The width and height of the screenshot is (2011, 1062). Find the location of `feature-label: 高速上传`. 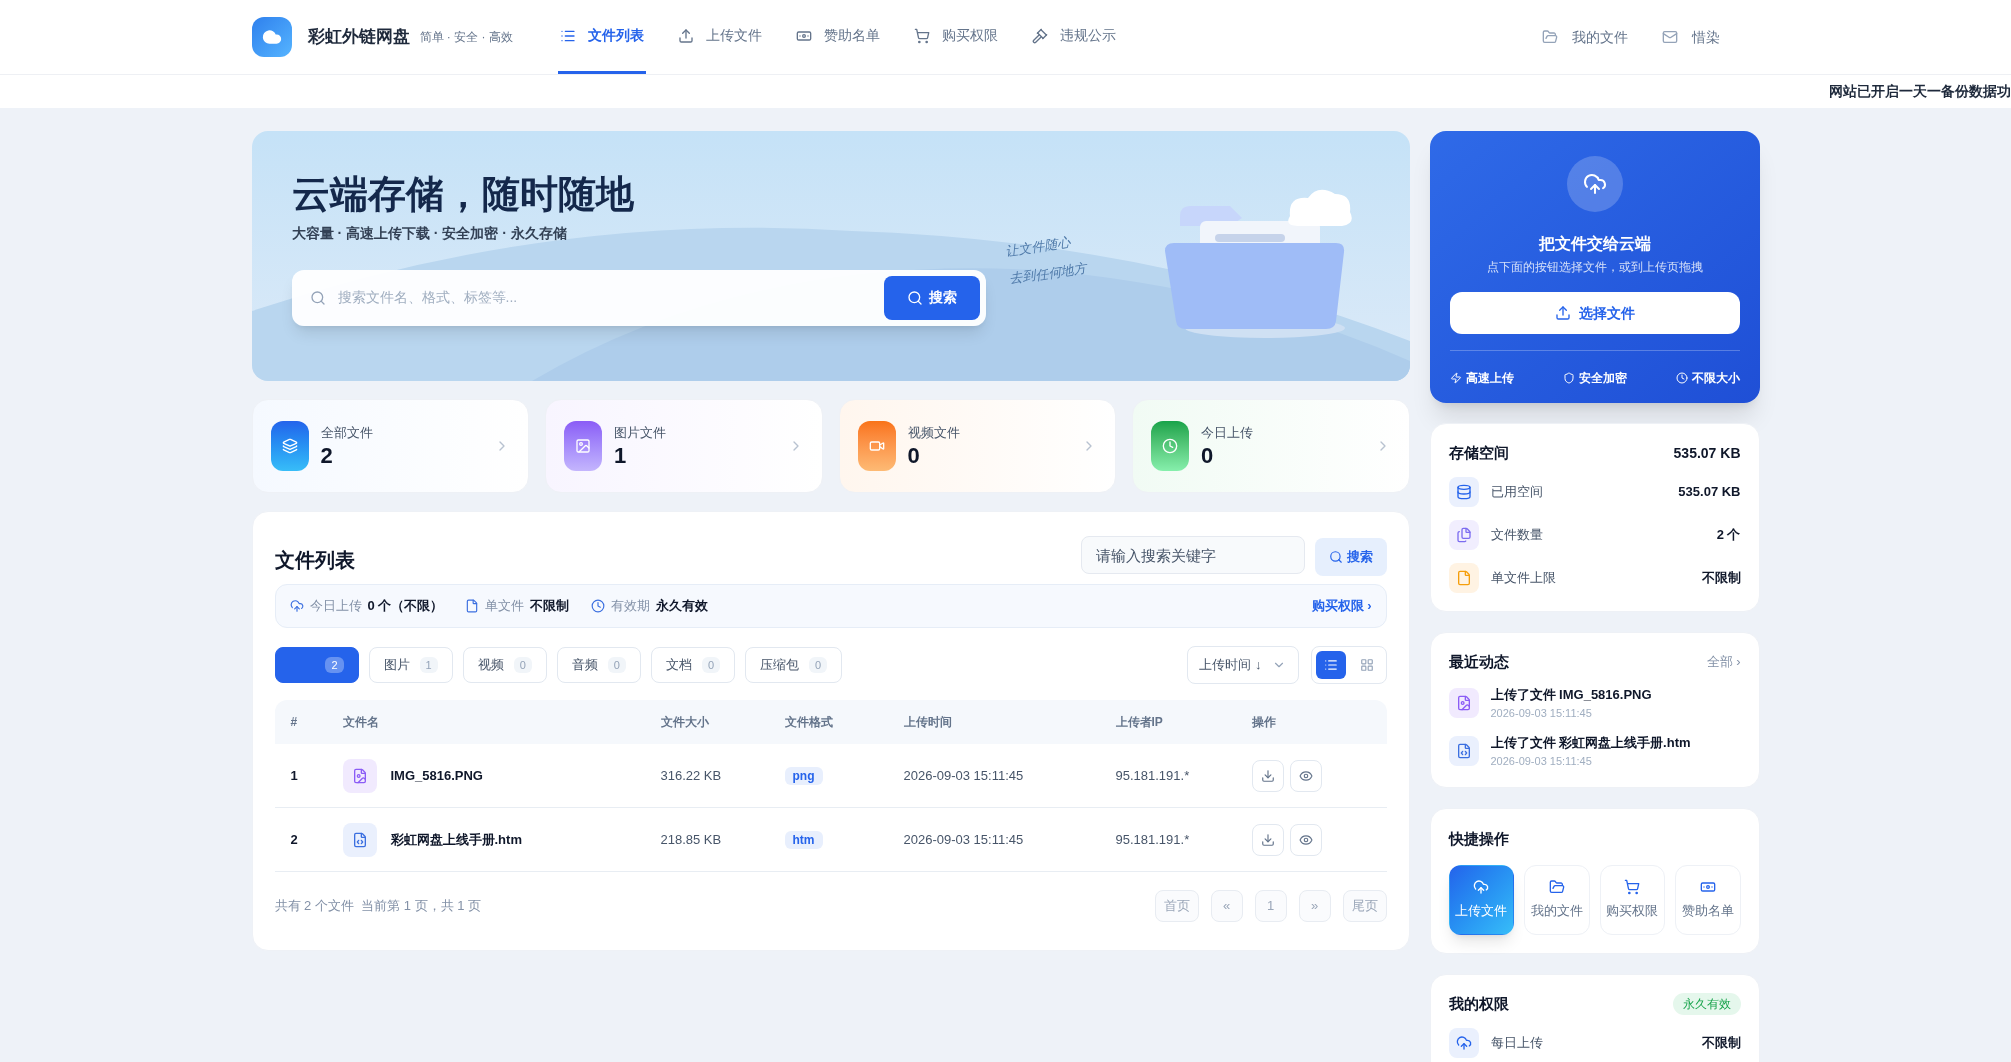

feature-label: 高速上传 is located at coordinates (1489, 378).